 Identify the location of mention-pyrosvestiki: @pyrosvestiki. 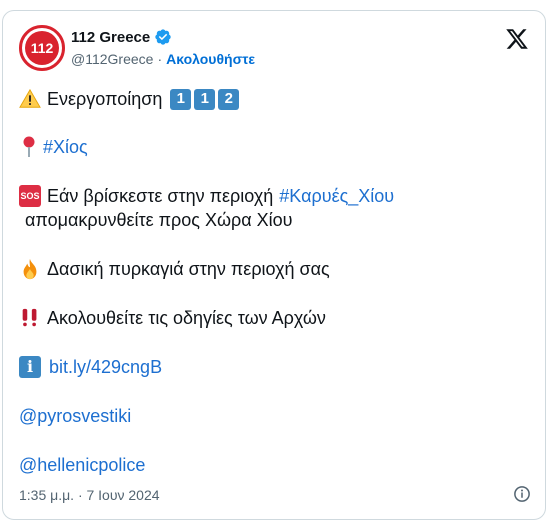
(75, 416).